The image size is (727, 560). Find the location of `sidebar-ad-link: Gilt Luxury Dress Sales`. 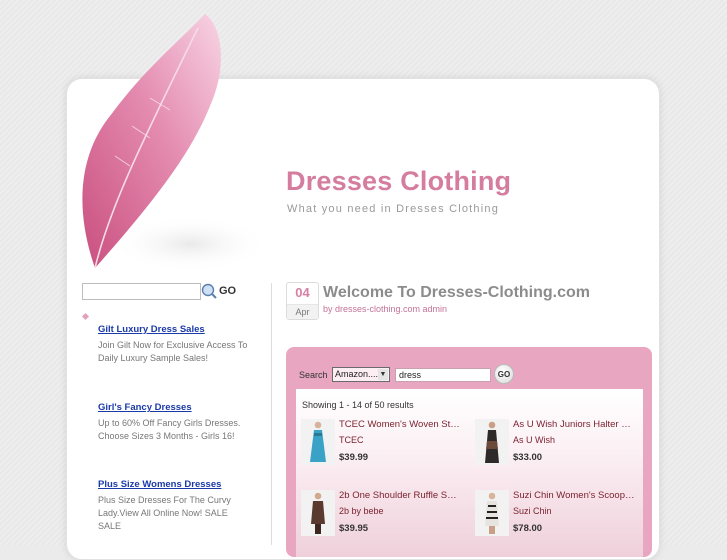

sidebar-ad-link: Gilt Luxury Dress Sales is located at coordinates (173, 329).